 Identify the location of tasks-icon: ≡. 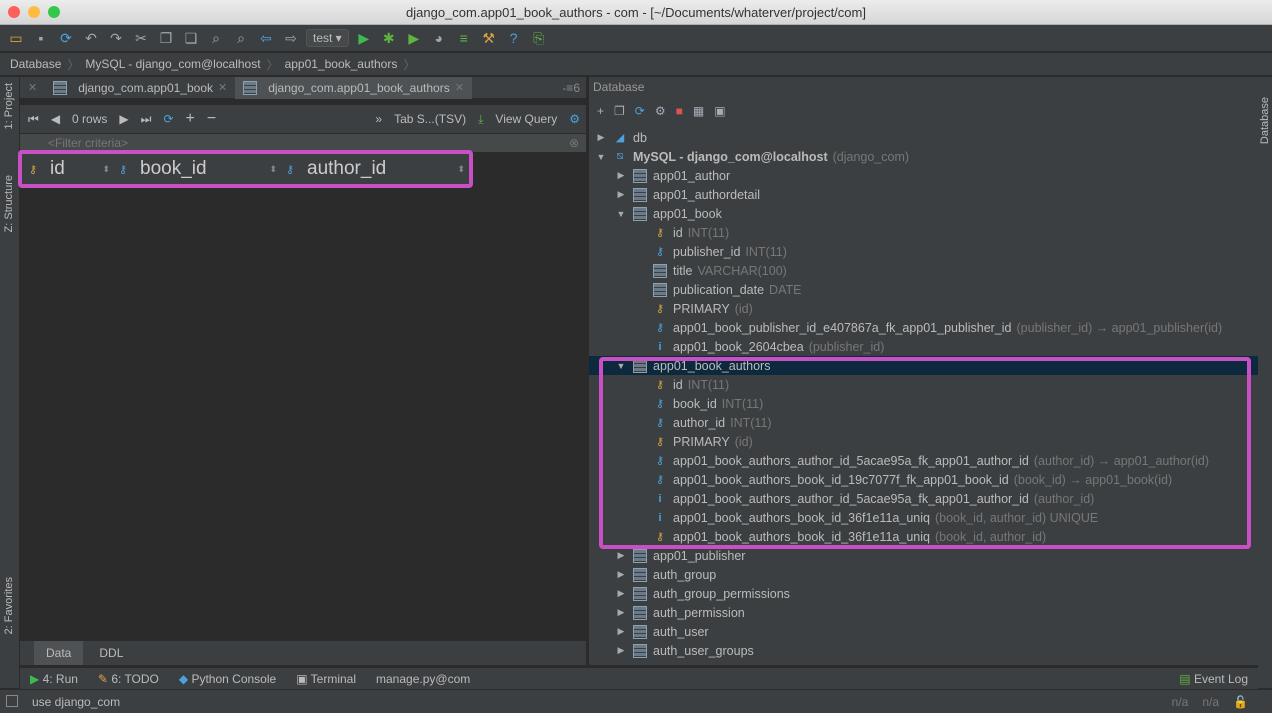
(464, 38).